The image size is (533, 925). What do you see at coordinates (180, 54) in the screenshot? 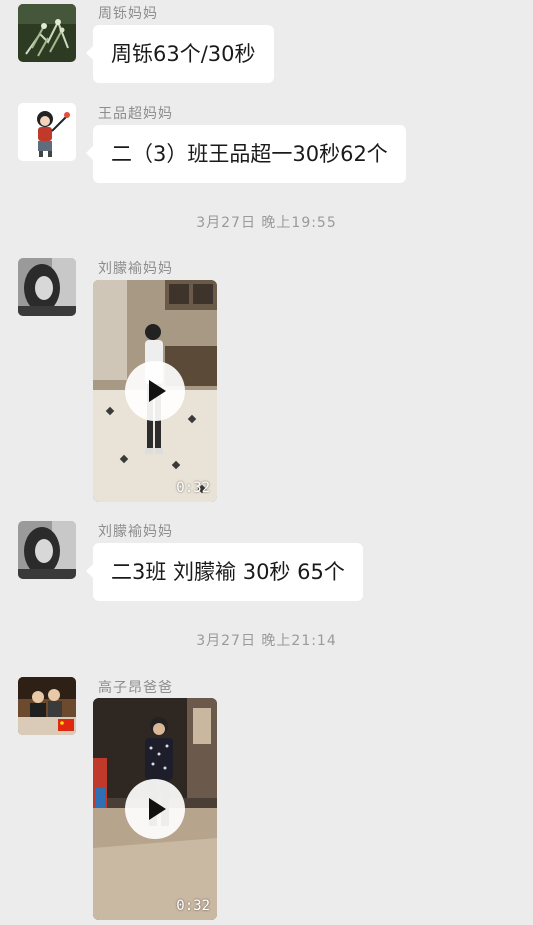
I see `message-bubble: 周铄63个/30秒` at bounding box center [180, 54].